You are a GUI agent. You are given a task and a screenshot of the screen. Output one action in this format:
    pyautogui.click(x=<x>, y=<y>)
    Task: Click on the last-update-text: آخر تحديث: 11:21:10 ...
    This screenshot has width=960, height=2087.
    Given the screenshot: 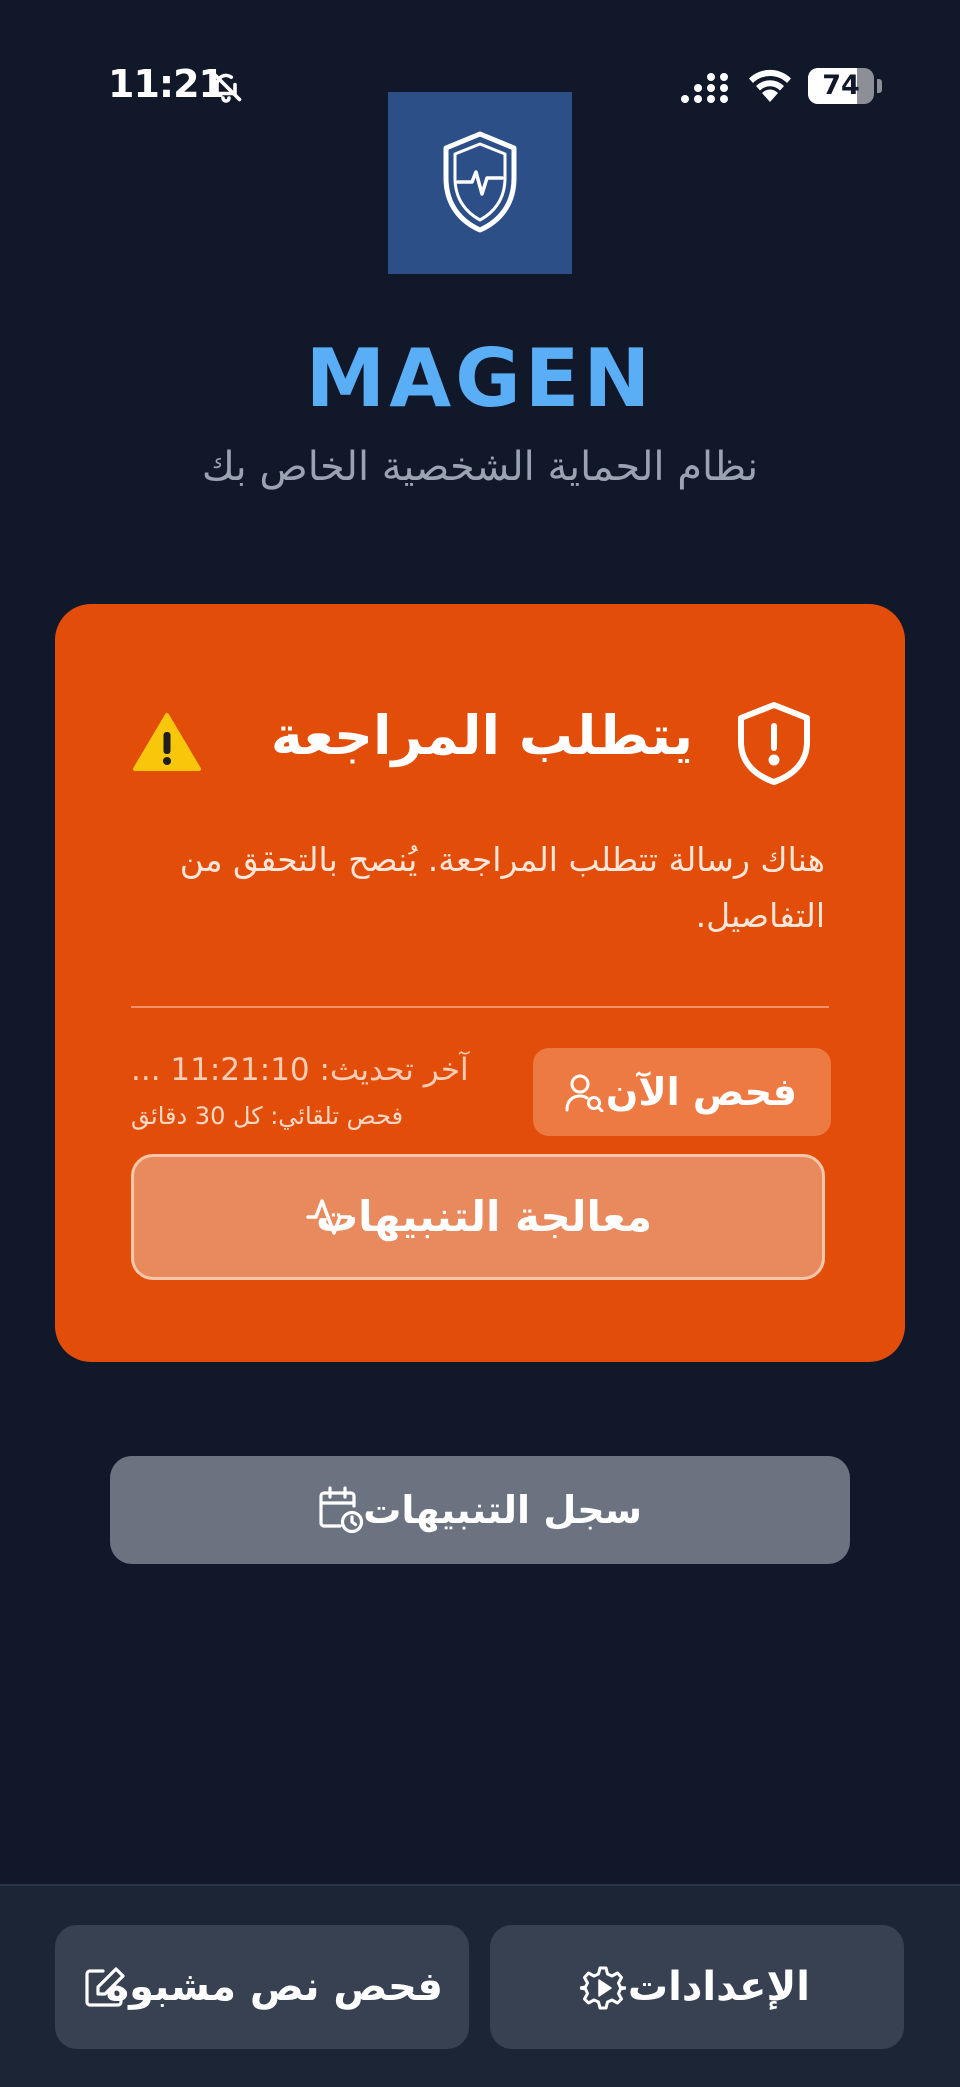 What is the action you would take?
    pyautogui.click(x=300, y=1070)
    